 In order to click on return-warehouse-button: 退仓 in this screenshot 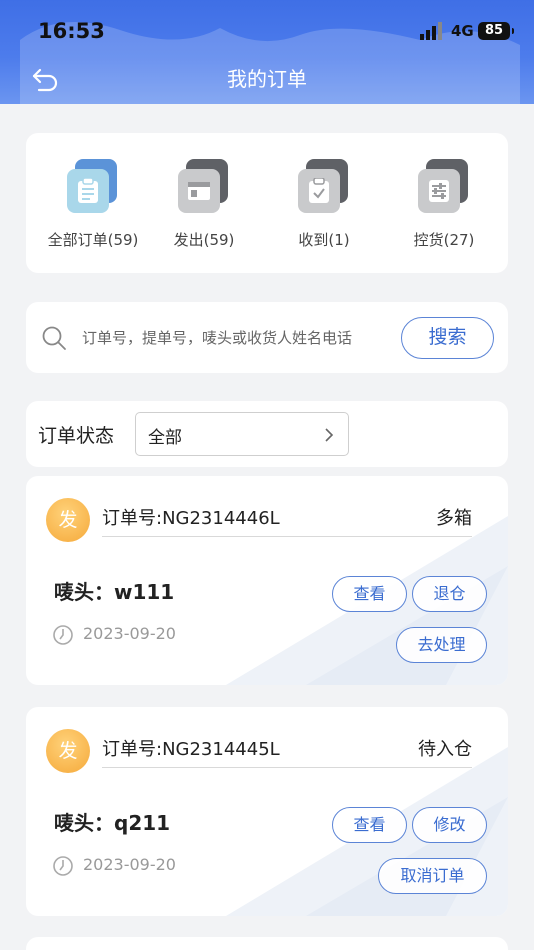, I will do `click(449, 594)`.